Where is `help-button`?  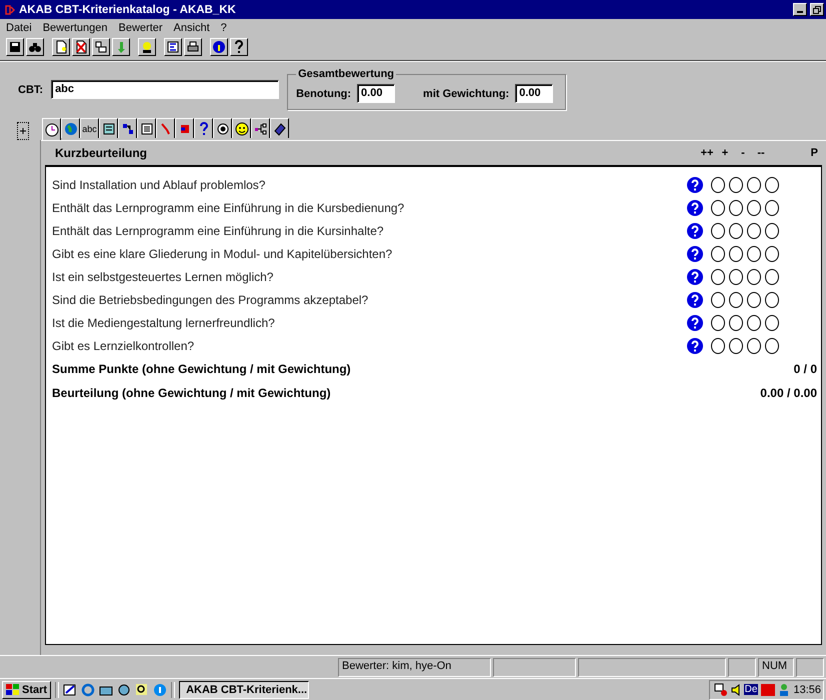 help-button is located at coordinates (239, 47).